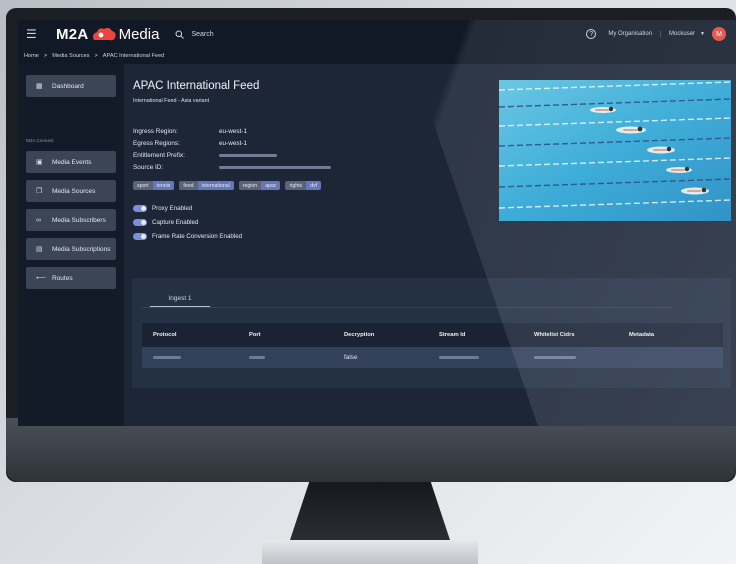  I want to click on avatar: M, so click(719, 34).